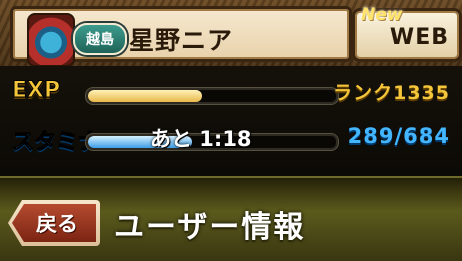 The height and width of the screenshot is (261, 462). I want to click on stamina-value: 289/684, so click(398, 136).